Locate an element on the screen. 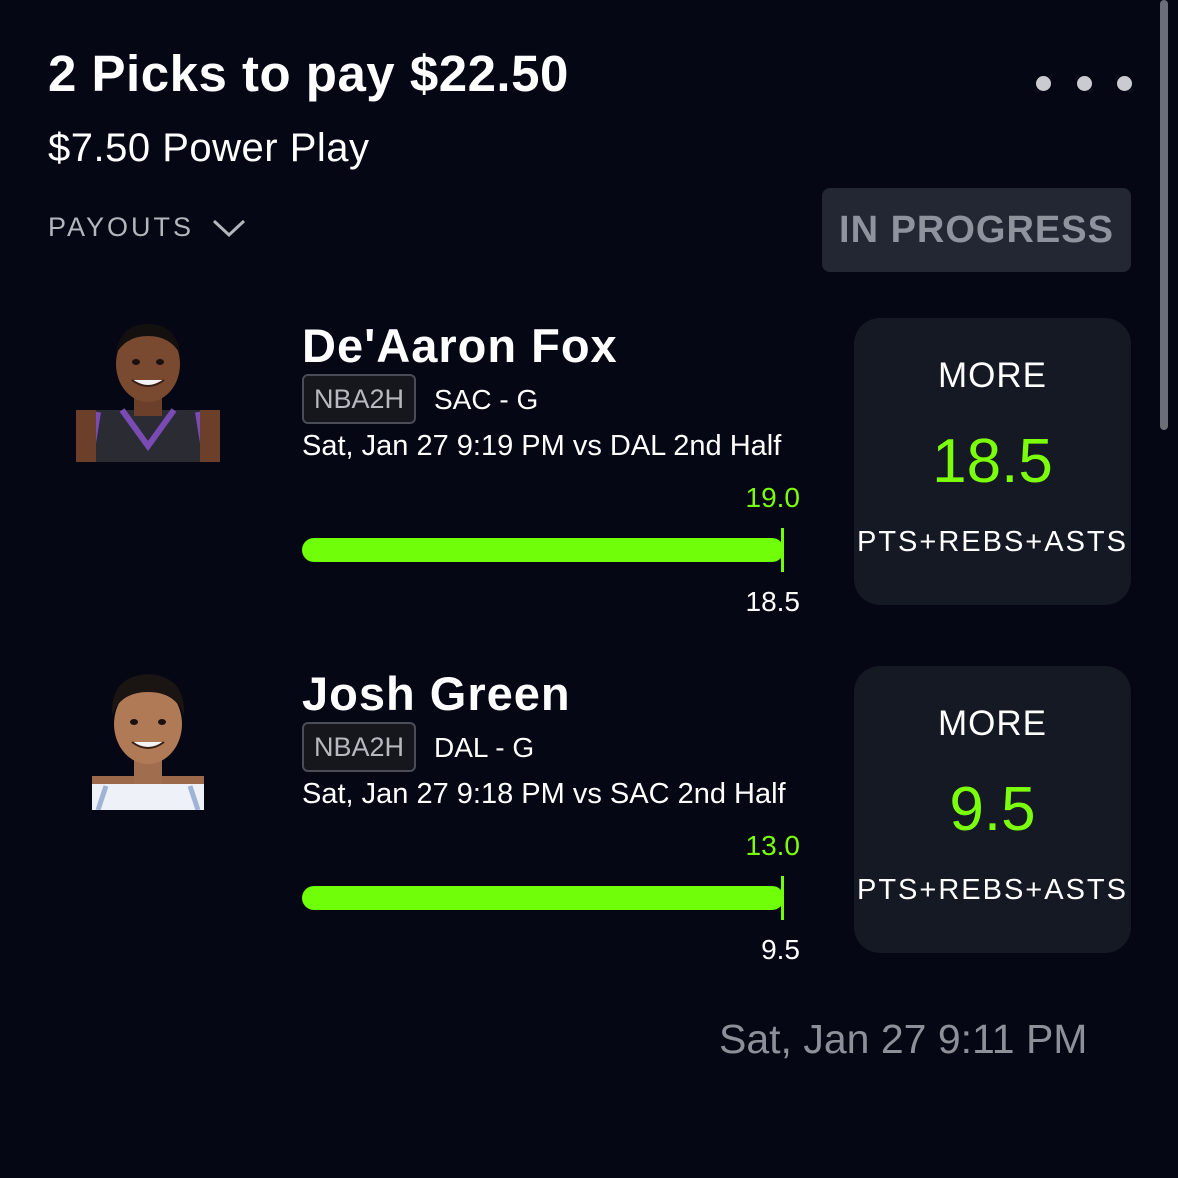 The height and width of the screenshot is (1178, 1178). current-stat-value: 13.0 is located at coordinates (773, 845).